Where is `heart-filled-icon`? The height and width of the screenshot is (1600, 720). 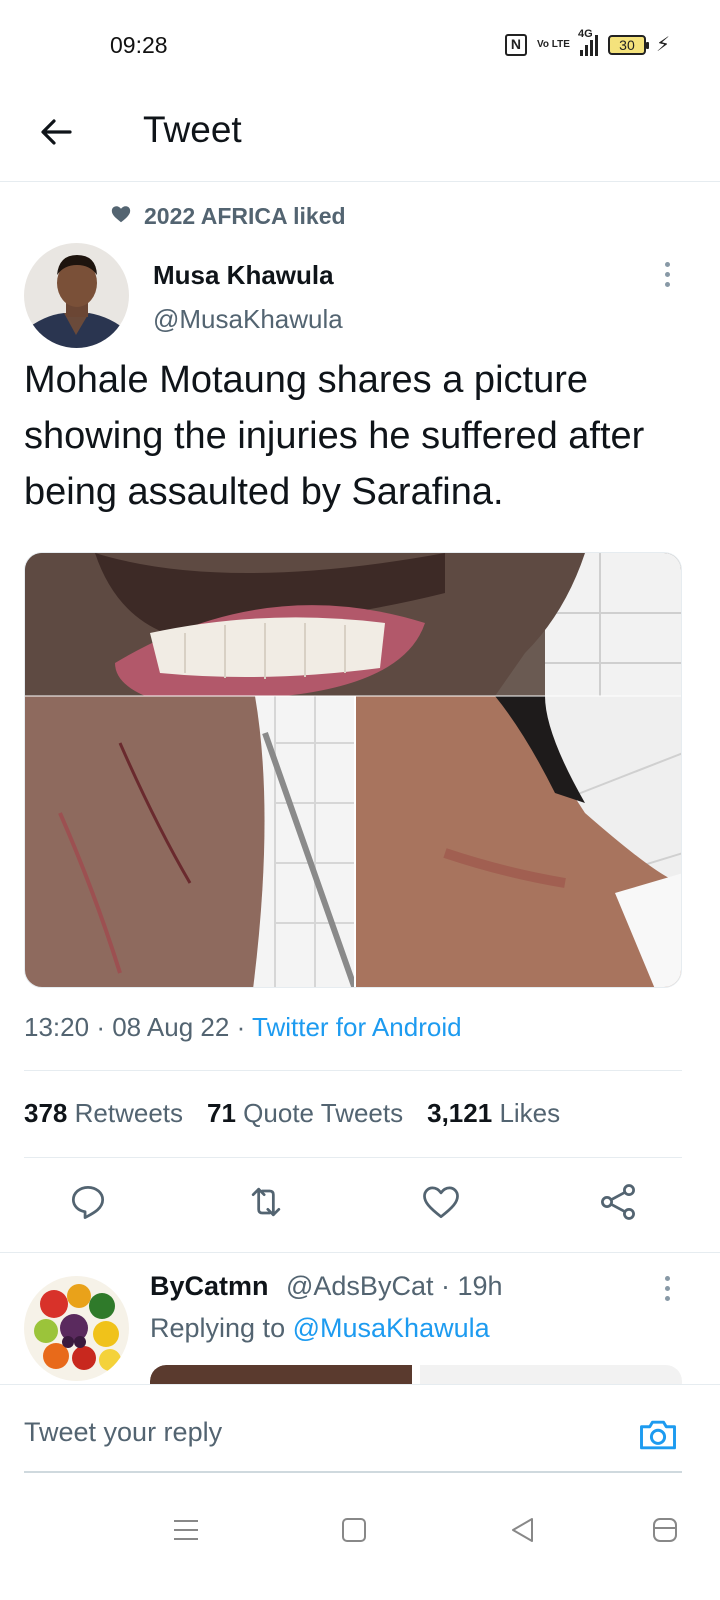
heart-filled-icon is located at coordinates (121, 216).